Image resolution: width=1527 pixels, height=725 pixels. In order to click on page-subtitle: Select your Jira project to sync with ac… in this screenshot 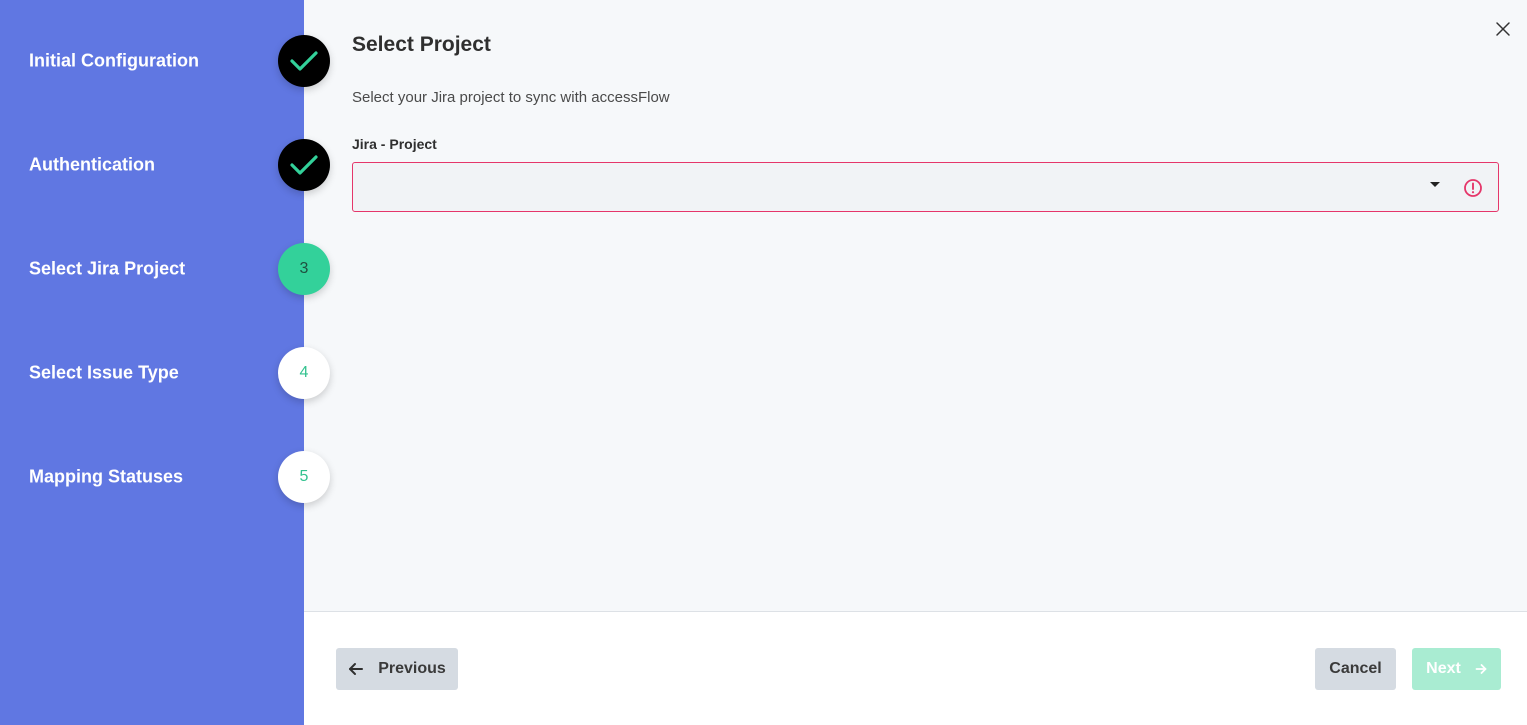, I will do `click(511, 97)`.